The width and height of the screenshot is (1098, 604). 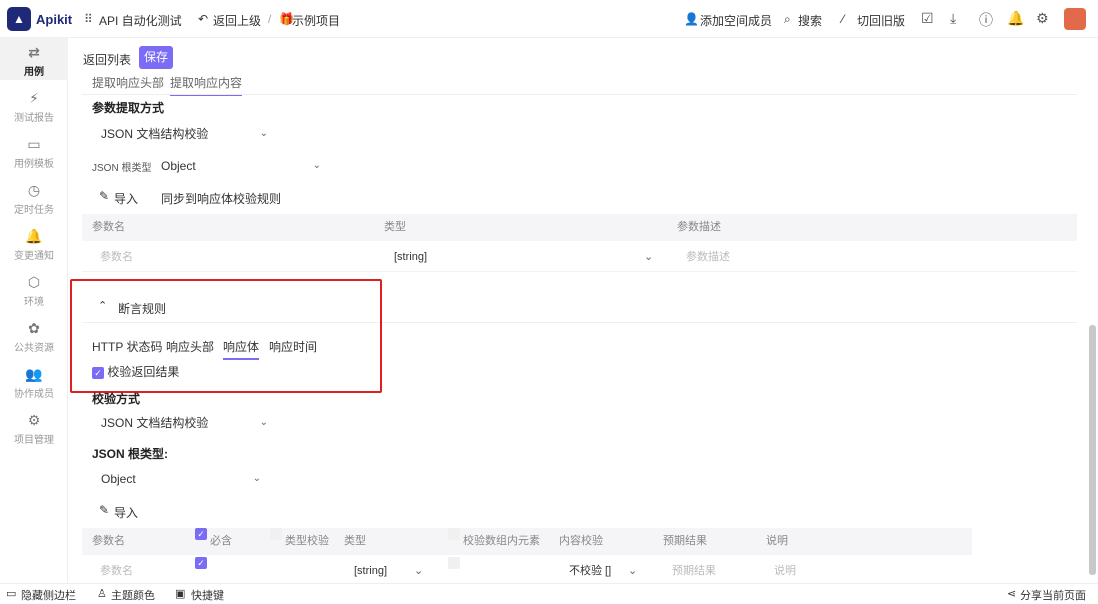 What do you see at coordinates (685, 541) in the screenshot?
I see `column-header: 预期结果` at bounding box center [685, 541].